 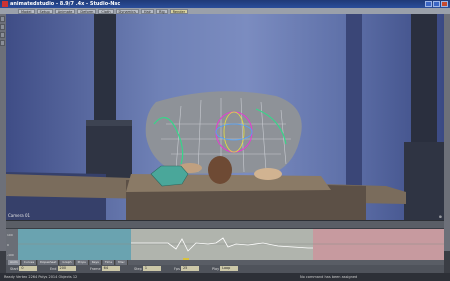 I want to click on curve-region-active, so click(x=222, y=244).